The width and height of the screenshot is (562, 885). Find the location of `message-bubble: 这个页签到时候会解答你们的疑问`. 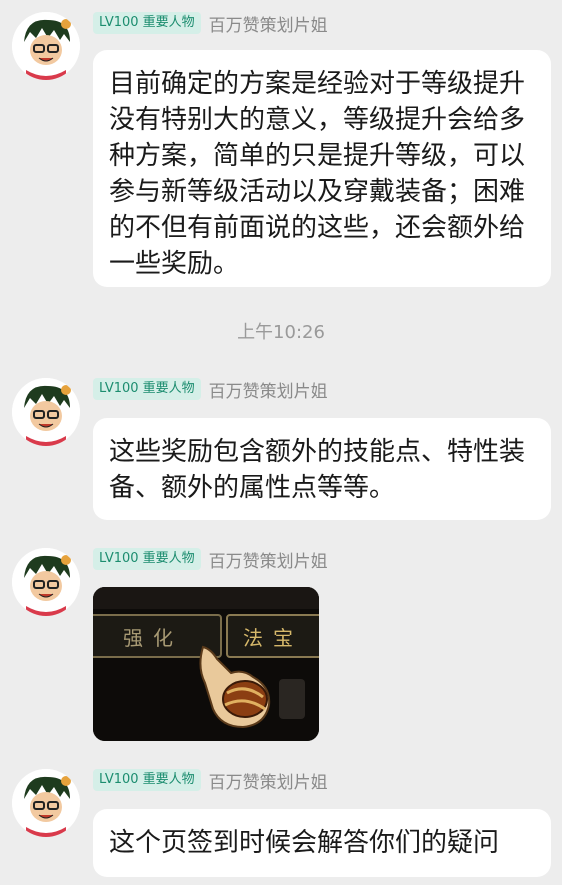

message-bubble: 这个页签到时候会解答你们的疑问 is located at coordinates (322, 843).